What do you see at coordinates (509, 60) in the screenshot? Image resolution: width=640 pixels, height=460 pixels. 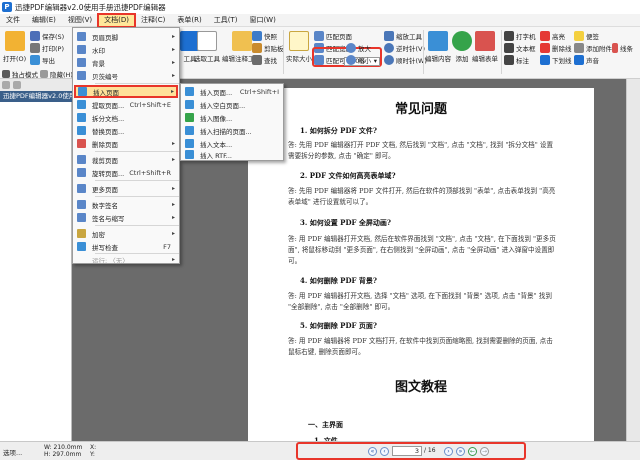 I see `callout-icon` at bounding box center [509, 60].